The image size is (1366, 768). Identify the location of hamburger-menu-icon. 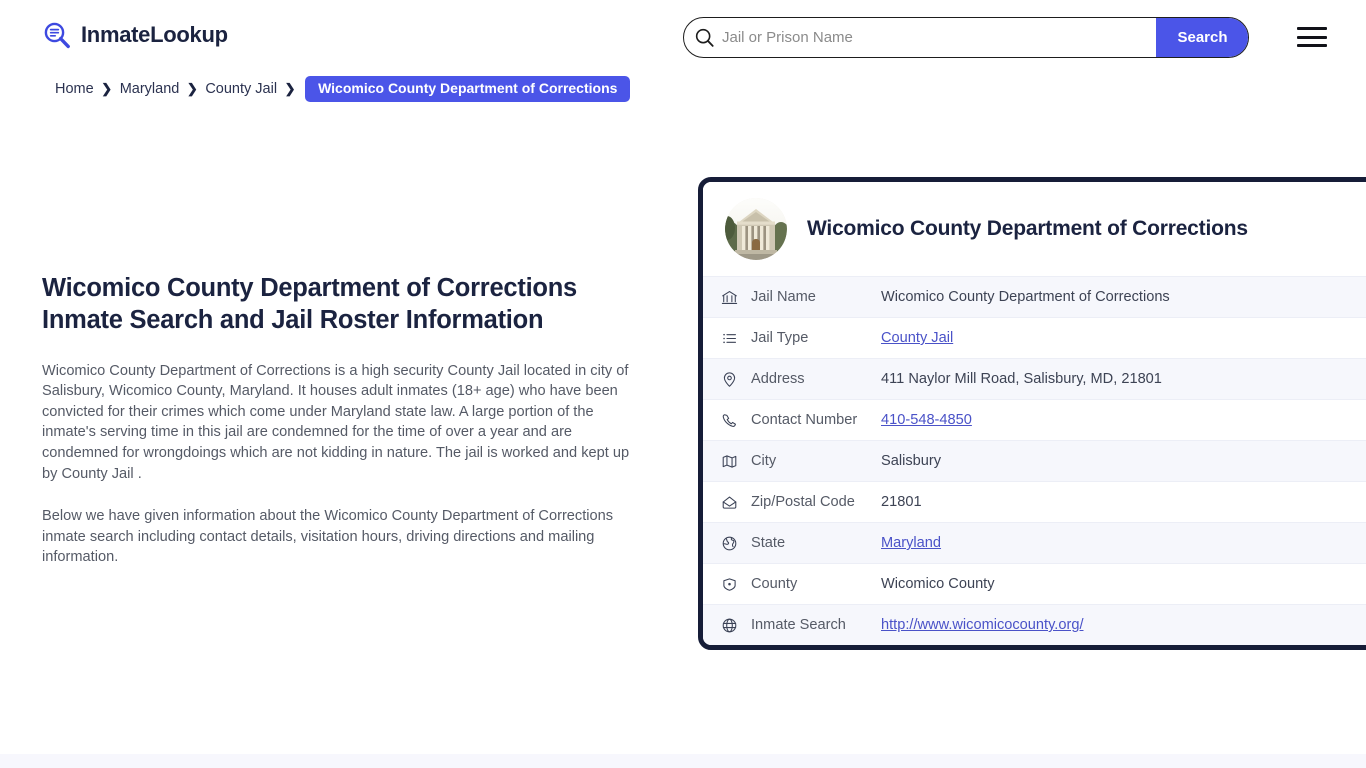
(1312, 37).